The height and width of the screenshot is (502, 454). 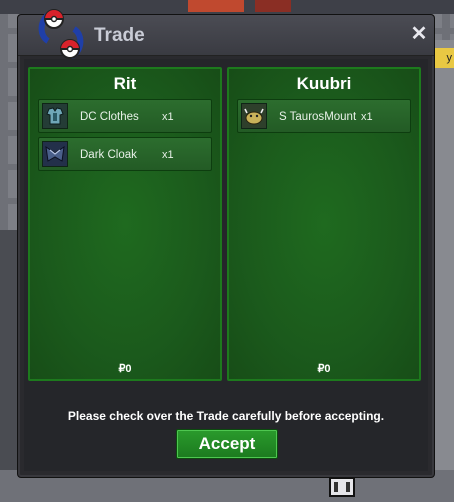 What do you see at coordinates (340, 116) in the screenshot?
I see `item-name-line-2: Mount` at bounding box center [340, 116].